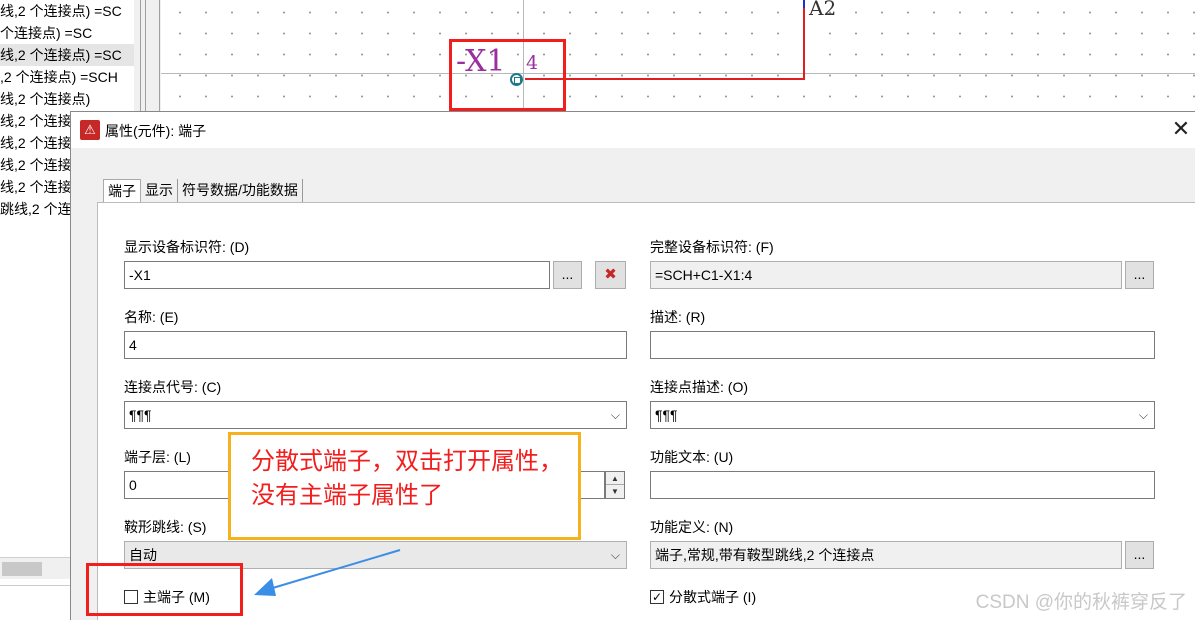 Image resolution: width=1195 pixels, height=620 pixels. I want to click on close-icon: ✕, so click(1181, 130).